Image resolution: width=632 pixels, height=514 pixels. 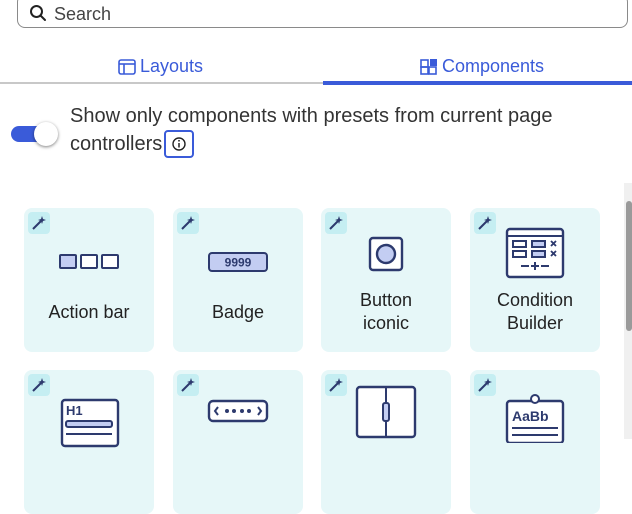 What do you see at coordinates (535, 280) in the screenshot?
I see `component-card-condition-builder: Condition Builder` at bounding box center [535, 280].